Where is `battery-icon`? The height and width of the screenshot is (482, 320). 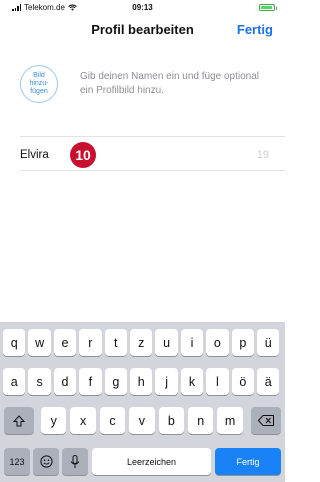
battery-icon is located at coordinates (268, 7).